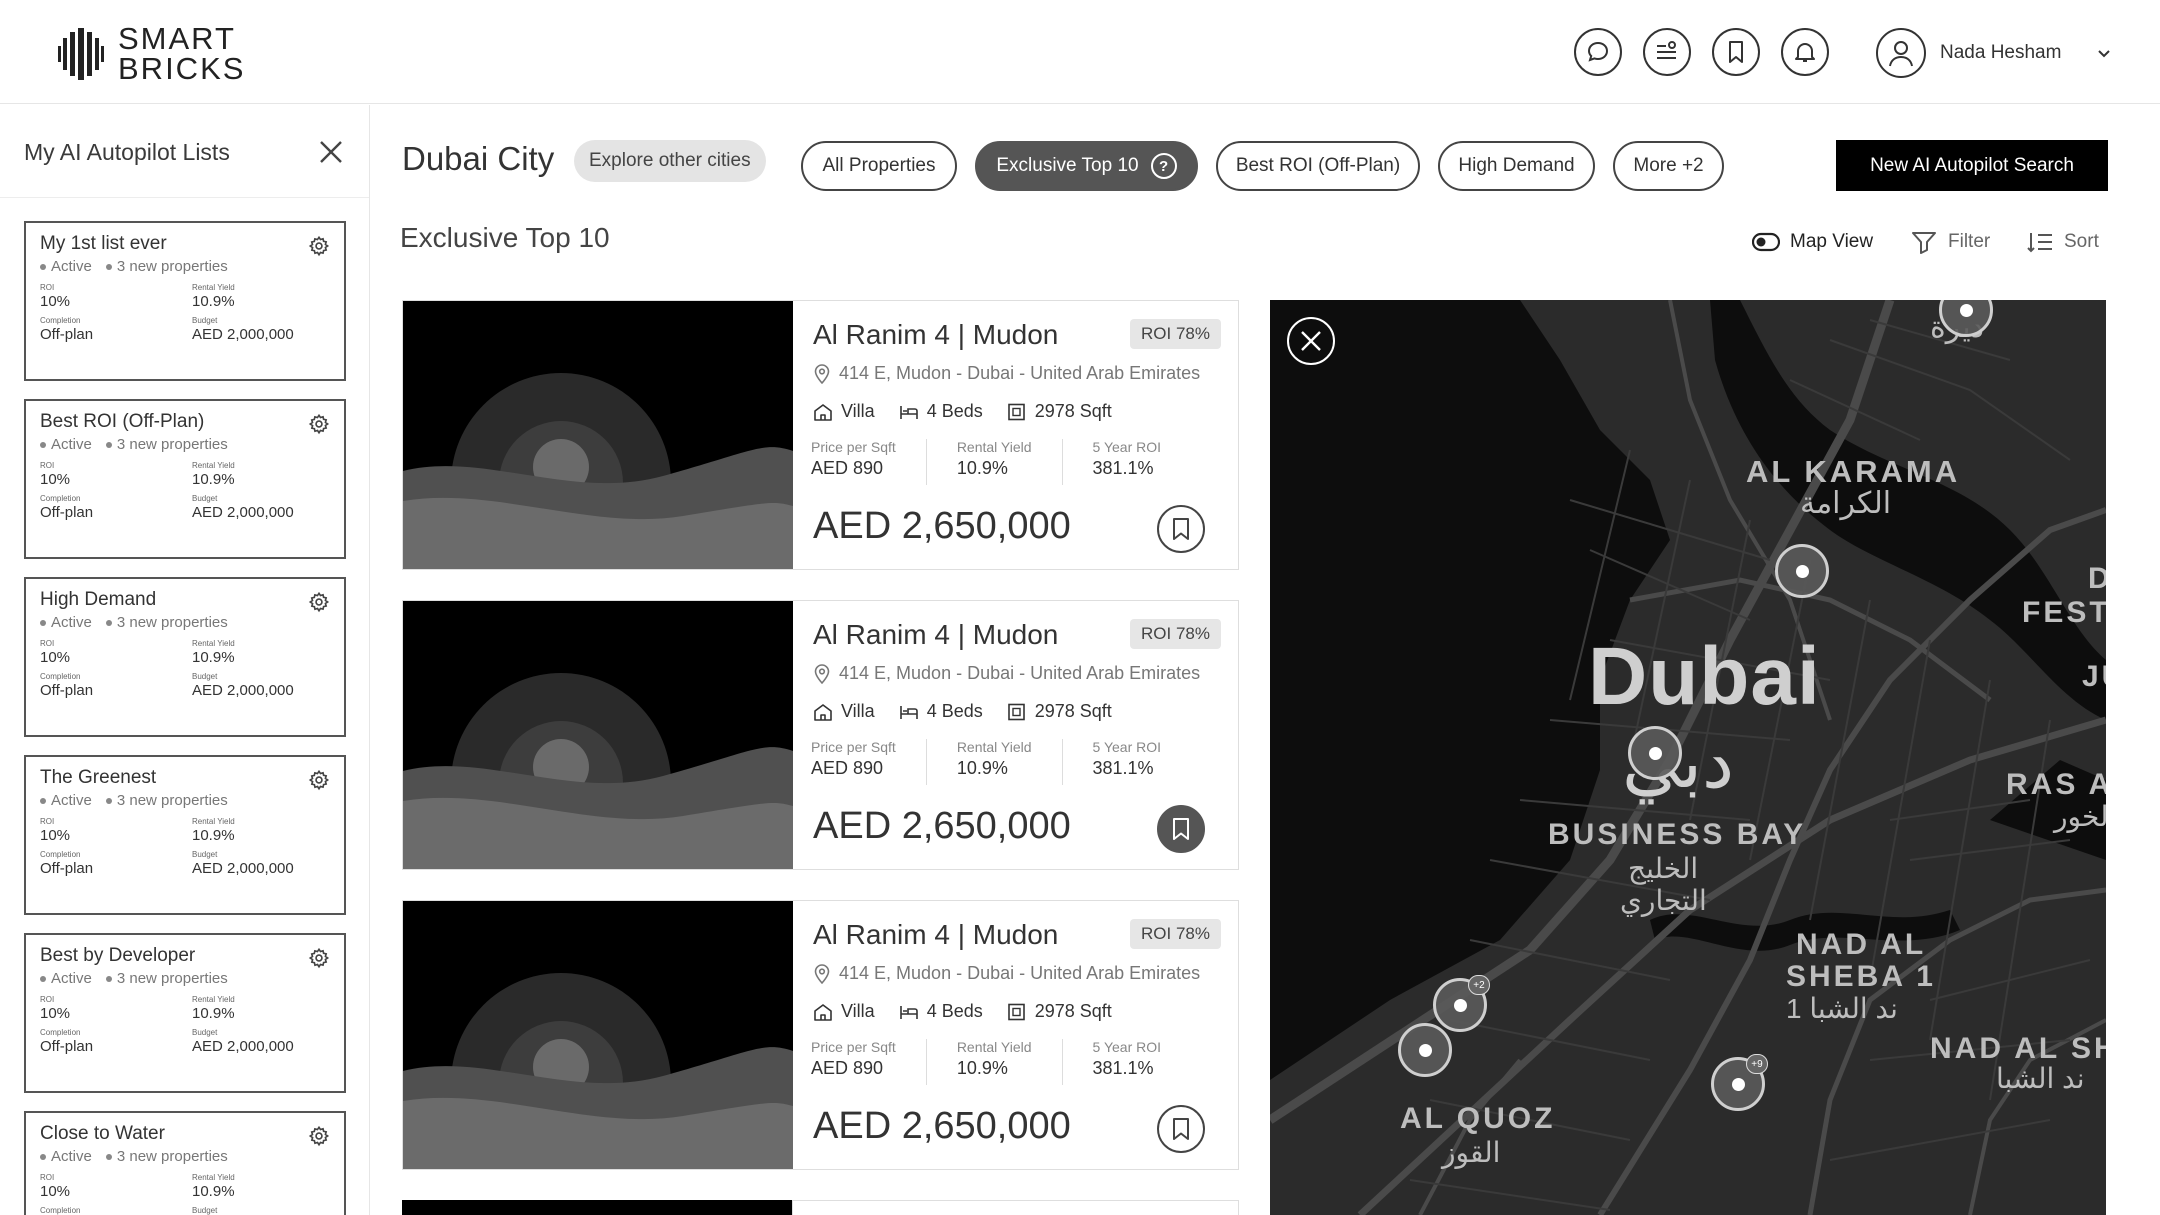 The height and width of the screenshot is (1215, 2160). I want to click on list-search-icon, so click(1666, 50).